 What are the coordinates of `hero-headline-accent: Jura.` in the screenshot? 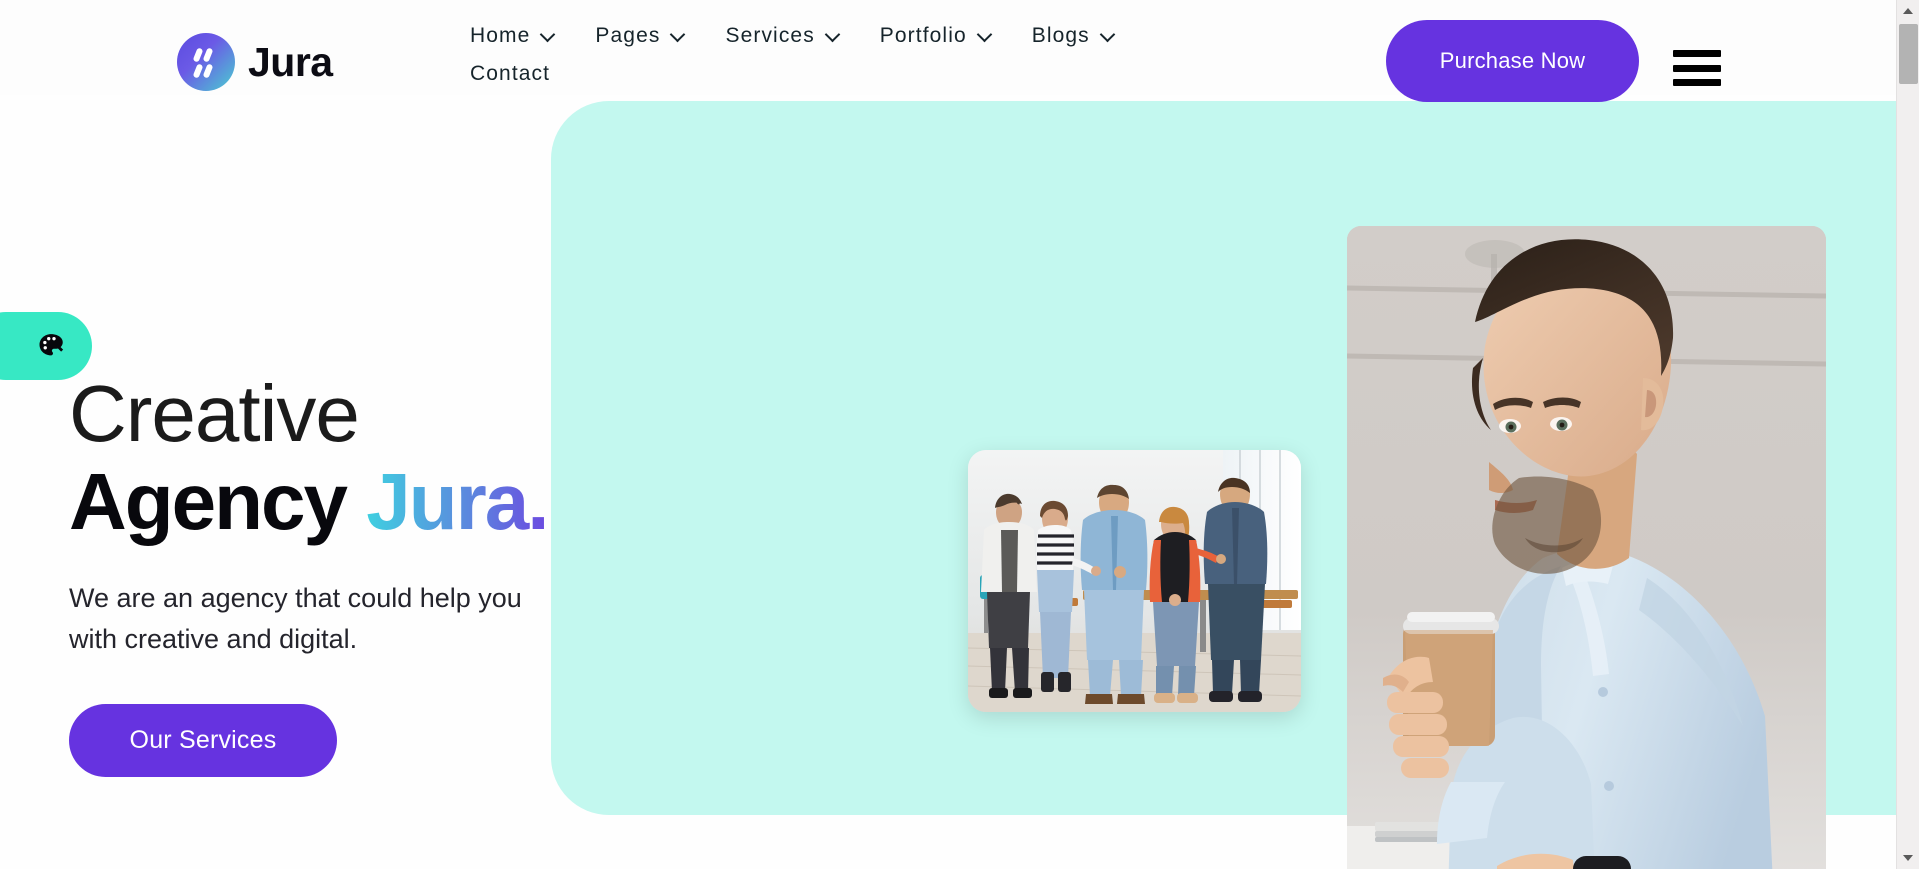 It's located at (457, 502).